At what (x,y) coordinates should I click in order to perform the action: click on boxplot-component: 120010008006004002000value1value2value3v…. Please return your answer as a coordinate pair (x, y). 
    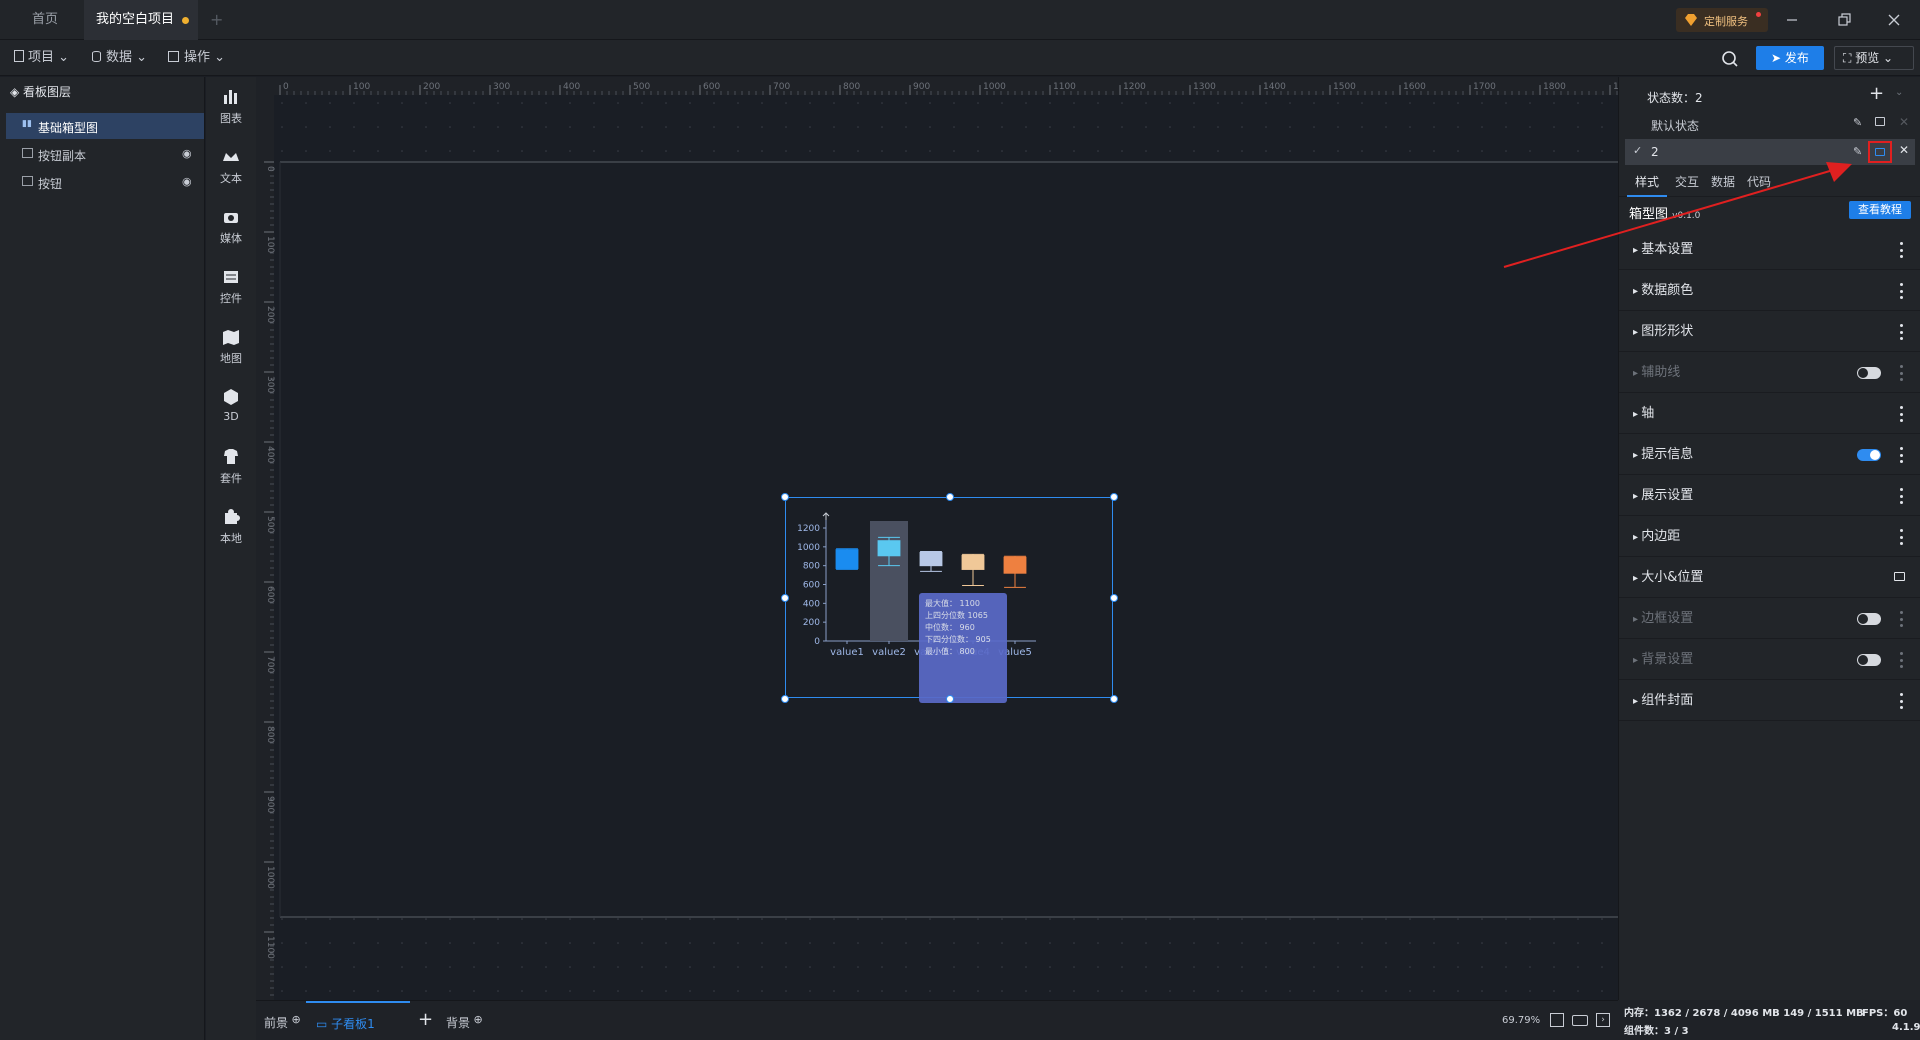
    Looking at the image, I should click on (949, 600).